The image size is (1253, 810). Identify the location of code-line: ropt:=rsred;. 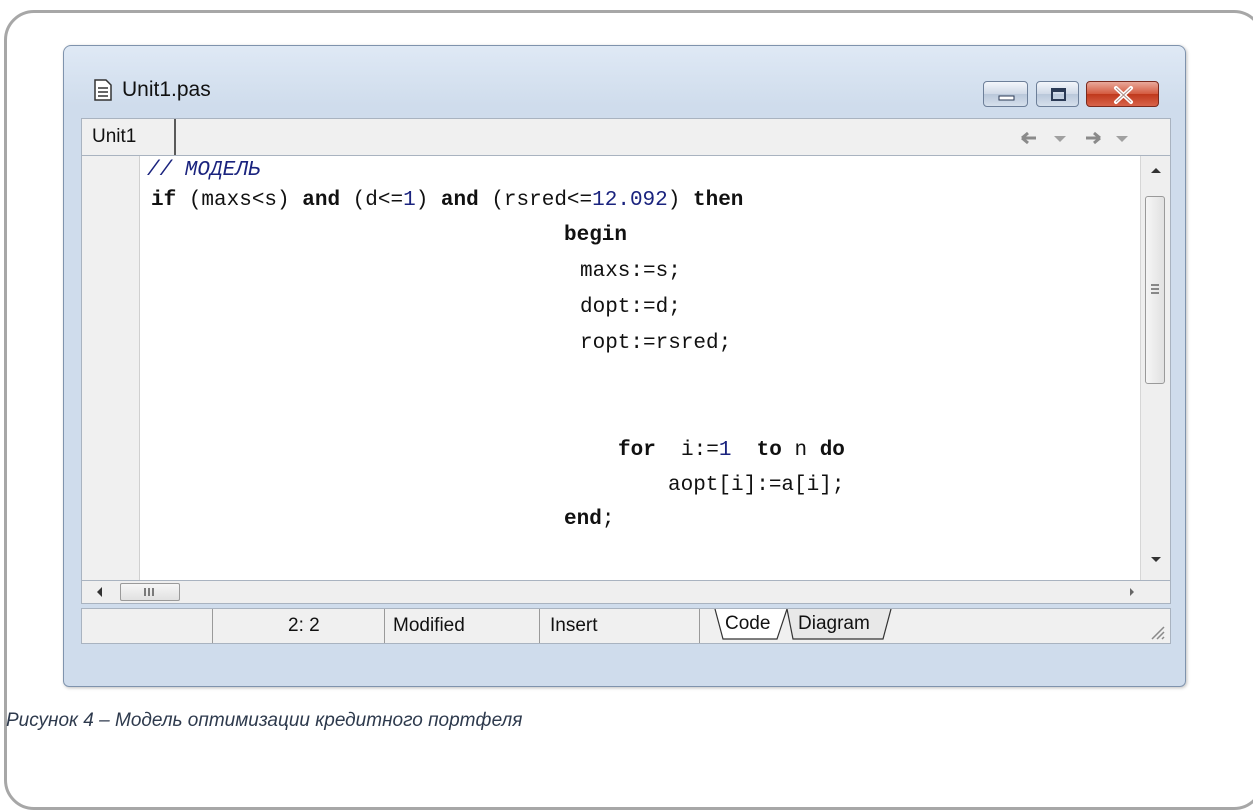
(655, 344).